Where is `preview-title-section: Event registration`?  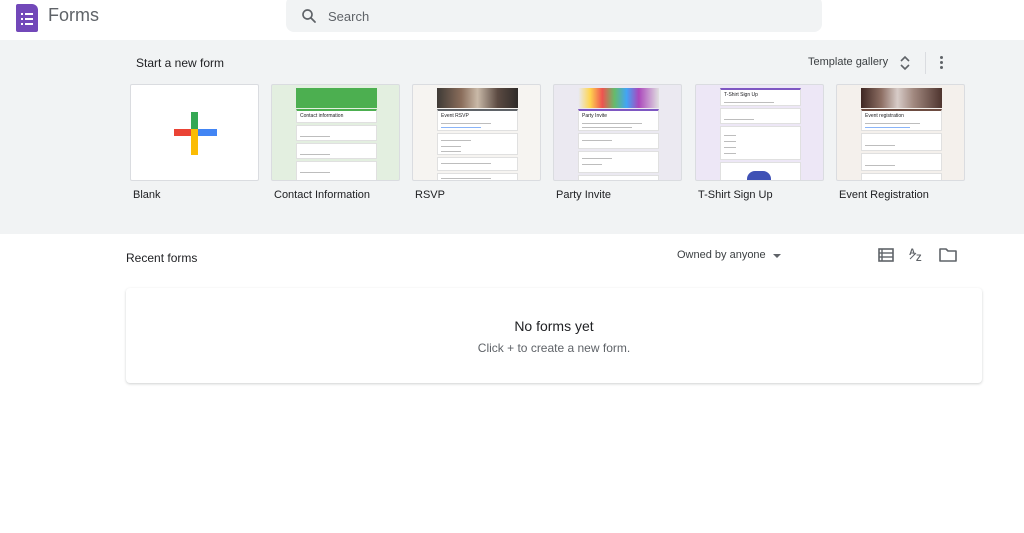 preview-title-section: Event registration is located at coordinates (901, 120).